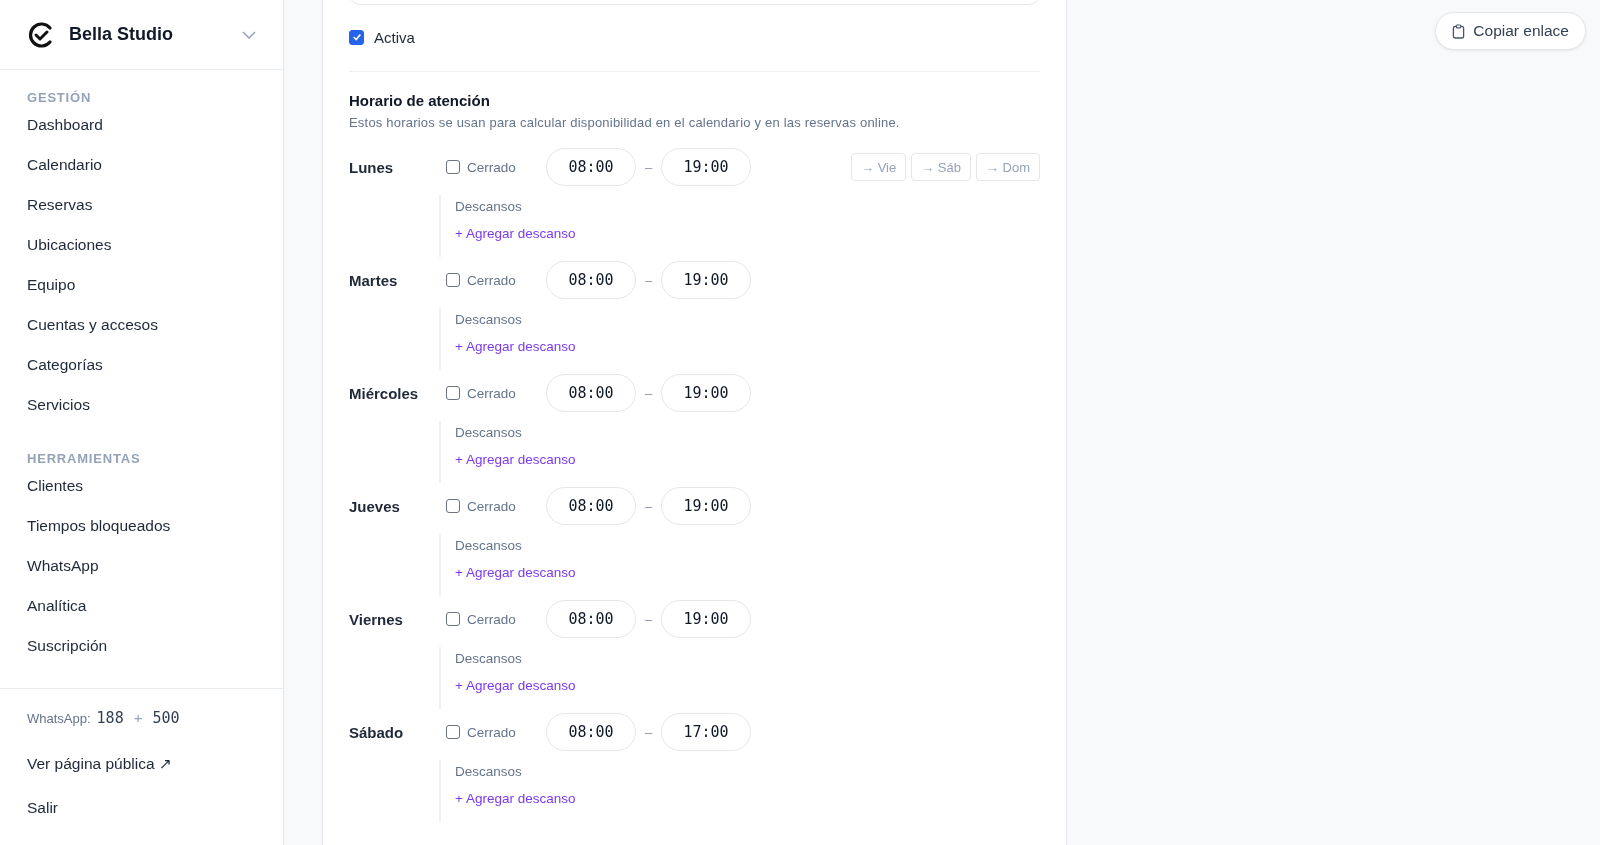 This screenshot has width=1600, height=845. What do you see at coordinates (394, 37) in the screenshot?
I see `active-label: Activa` at bounding box center [394, 37].